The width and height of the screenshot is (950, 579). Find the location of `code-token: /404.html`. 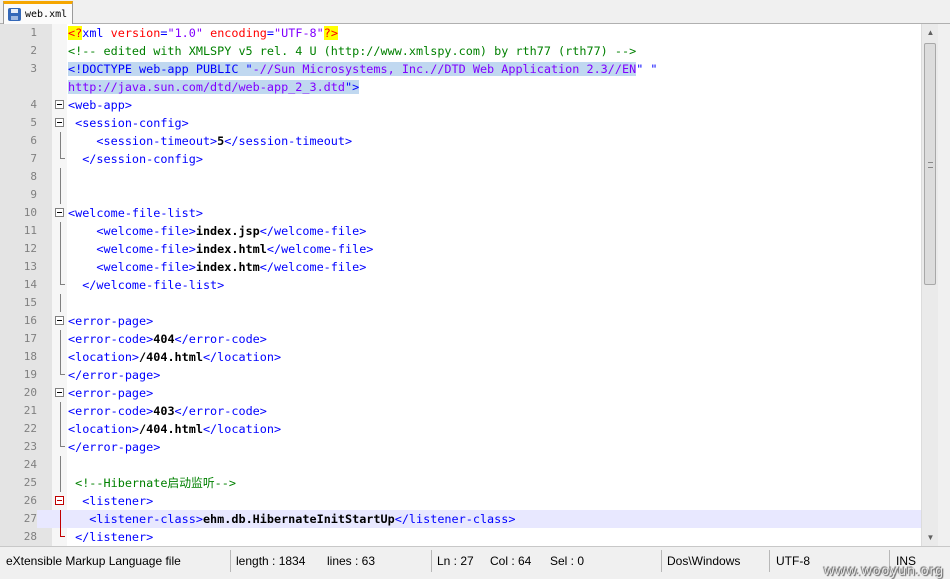

code-token: /404.html is located at coordinates (171, 429).